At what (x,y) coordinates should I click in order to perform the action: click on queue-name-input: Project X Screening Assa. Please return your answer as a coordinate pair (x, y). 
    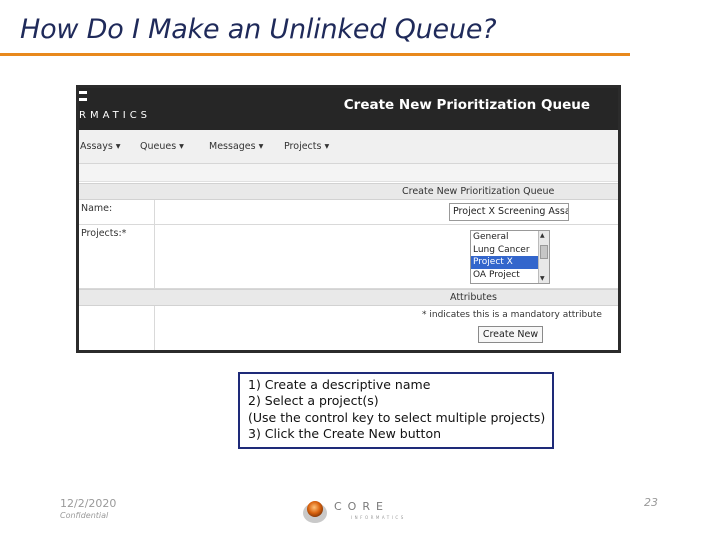
    Looking at the image, I should click on (509, 212).